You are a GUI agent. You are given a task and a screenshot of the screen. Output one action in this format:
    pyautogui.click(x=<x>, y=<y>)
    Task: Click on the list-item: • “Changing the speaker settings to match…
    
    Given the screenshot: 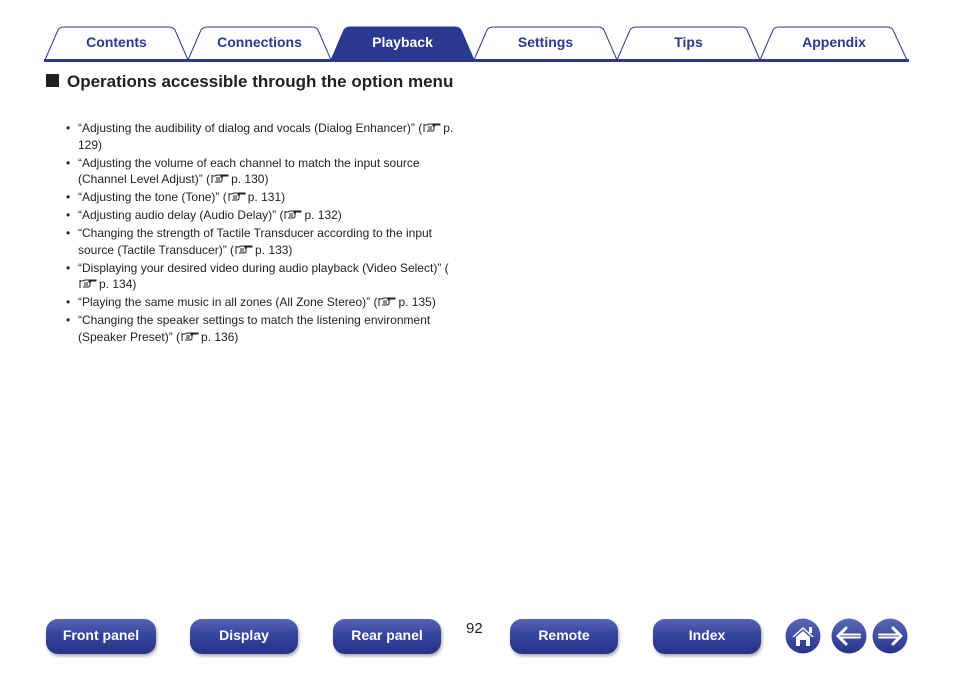 What is the action you would take?
    pyautogui.click(x=266, y=328)
    